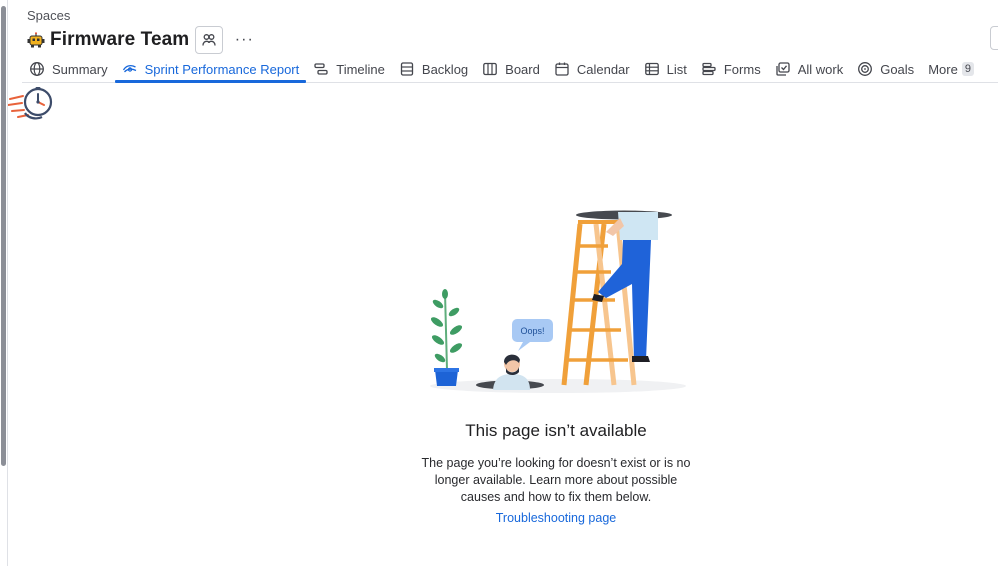 Image resolution: width=998 pixels, height=566 pixels. Describe the element at coordinates (783, 69) in the screenshot. I see `all-work-icon` at that location.